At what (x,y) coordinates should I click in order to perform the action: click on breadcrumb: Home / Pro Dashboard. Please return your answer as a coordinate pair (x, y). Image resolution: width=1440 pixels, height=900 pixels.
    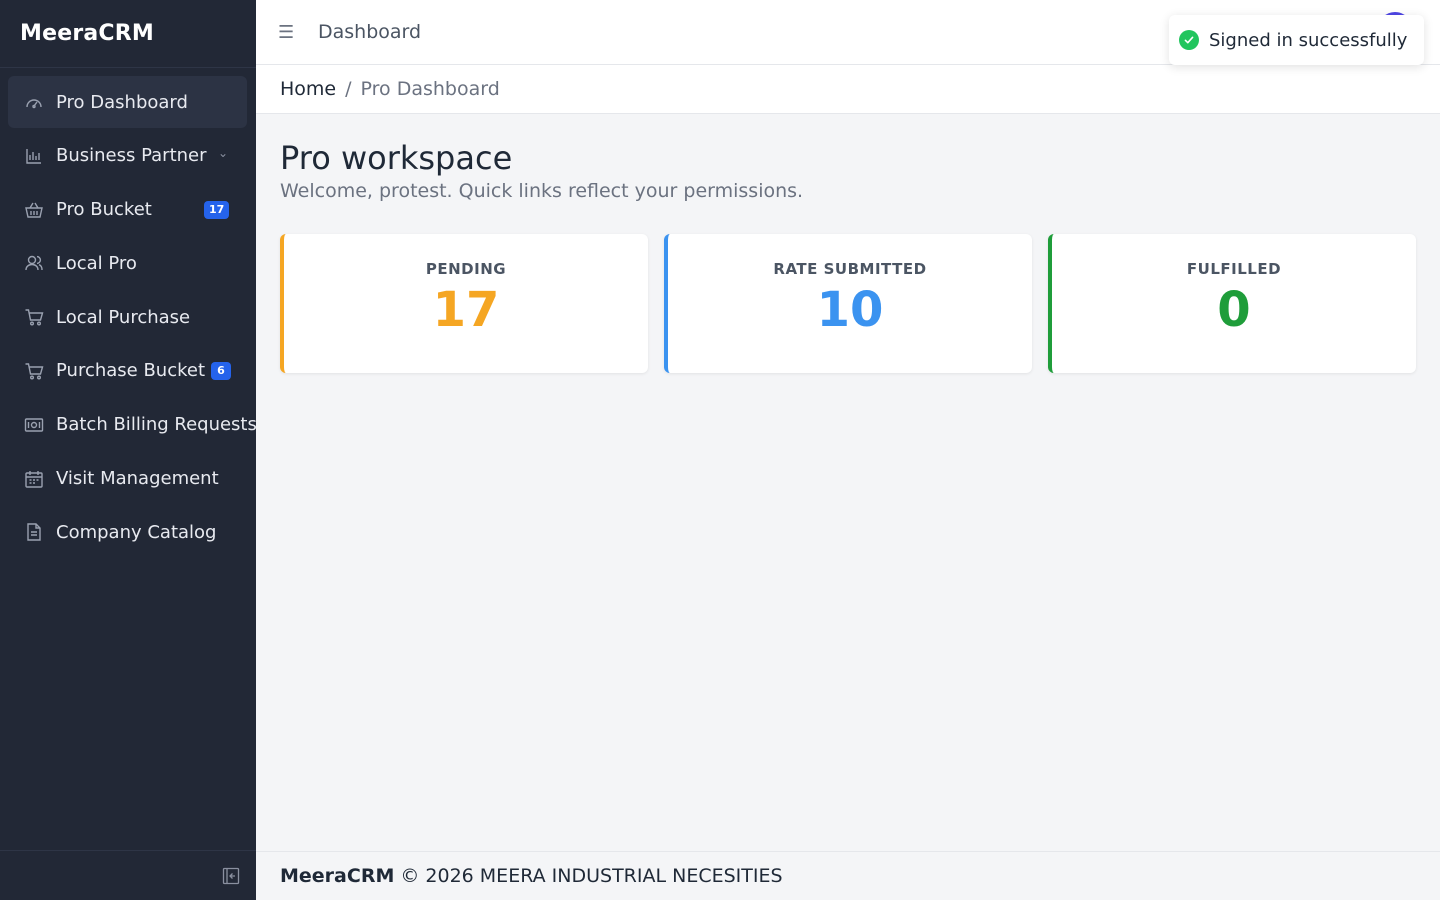
    Looking at the image, I should click on (848, 89).